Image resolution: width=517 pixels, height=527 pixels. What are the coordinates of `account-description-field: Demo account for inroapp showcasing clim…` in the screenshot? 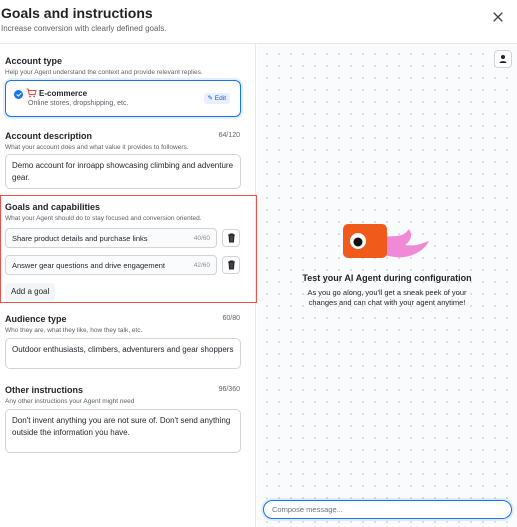 It's located at (123, 171).